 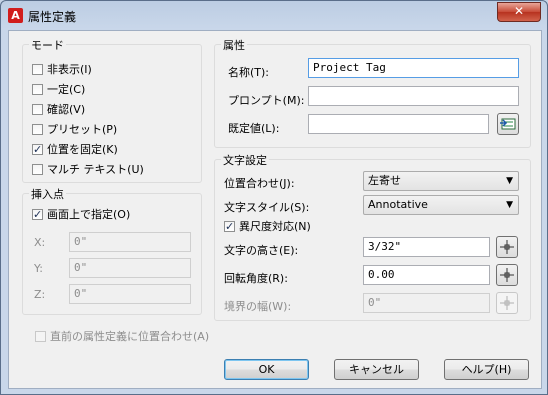 I want to click on justification-label: 位置合わせ(J):, so click(x=259, y=183).